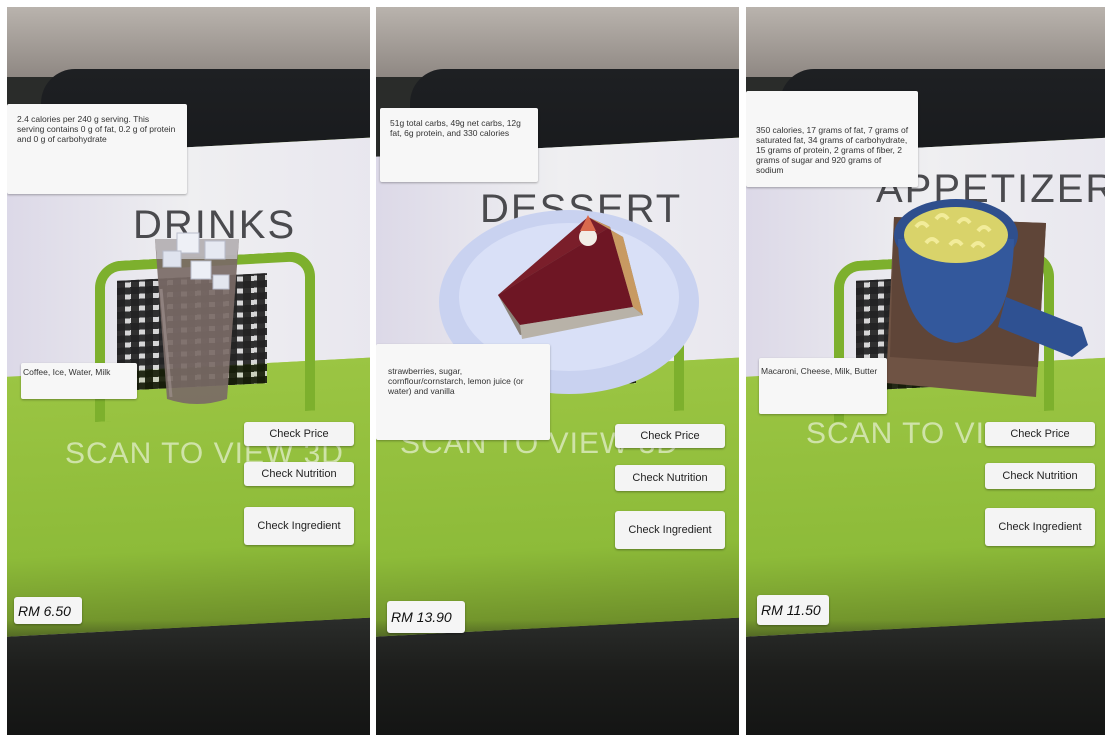  I want to click on price-tag: RM 13.90, so click(426, 617).